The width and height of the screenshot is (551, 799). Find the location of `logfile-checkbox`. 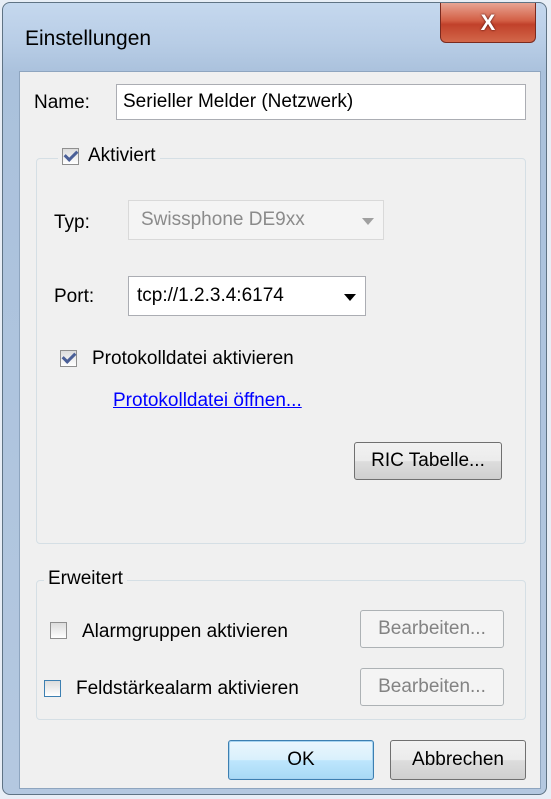

logfile-checkbox is located at coordinates (68, 358).